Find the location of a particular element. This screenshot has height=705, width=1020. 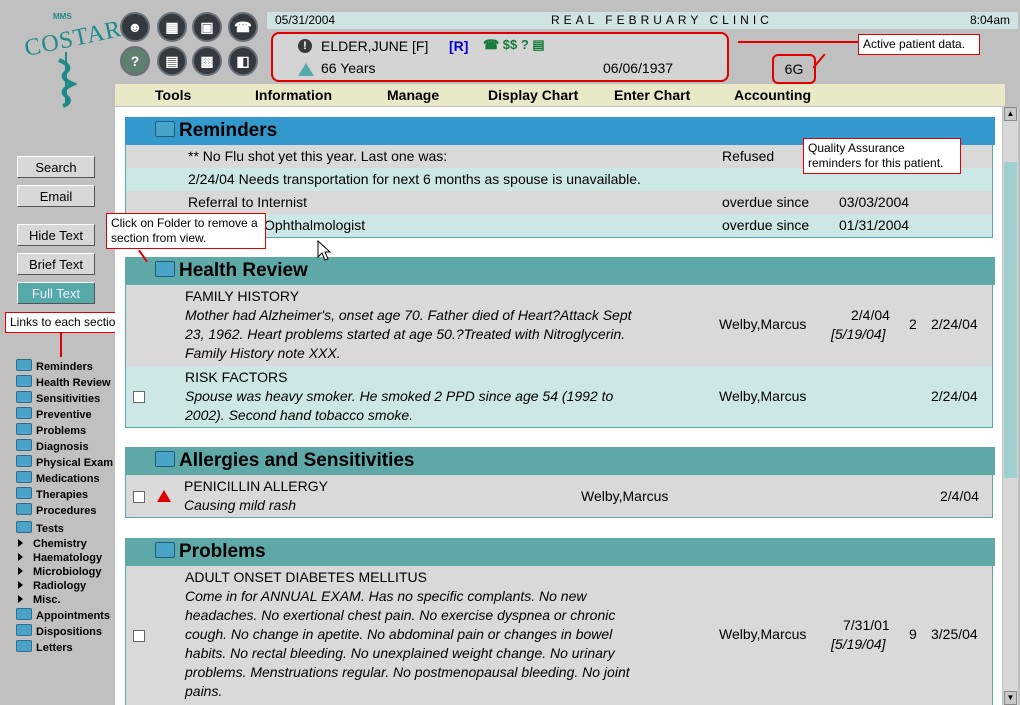

section-header-allergies: Allergies and Sensitivities is located at coordinates (560, 461).